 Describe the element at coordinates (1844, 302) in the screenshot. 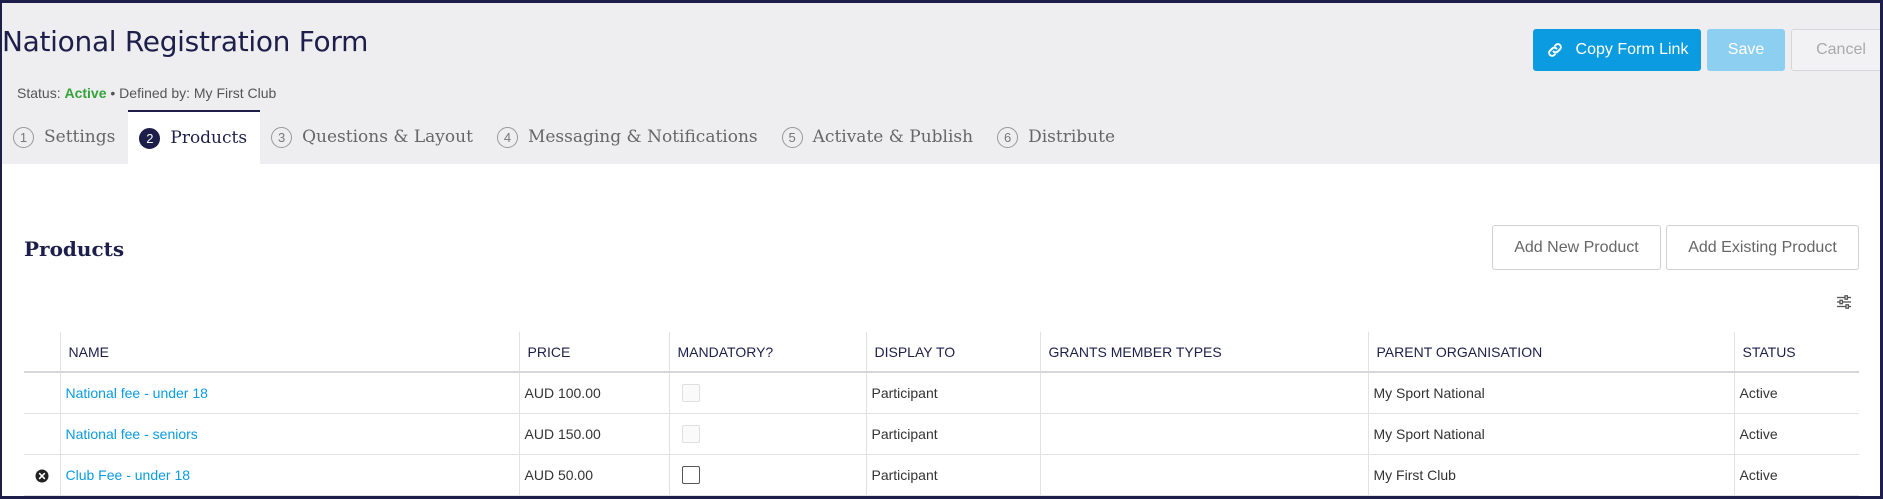

I see `sliders-icon` at that location.